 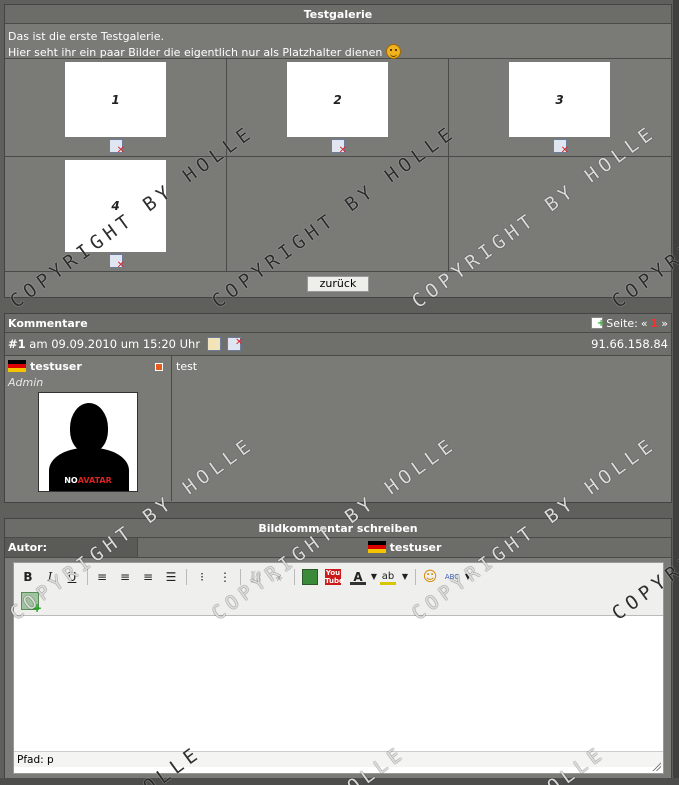 I want to click on pagination: Seite: « 1 », so click(x=629, y=323).